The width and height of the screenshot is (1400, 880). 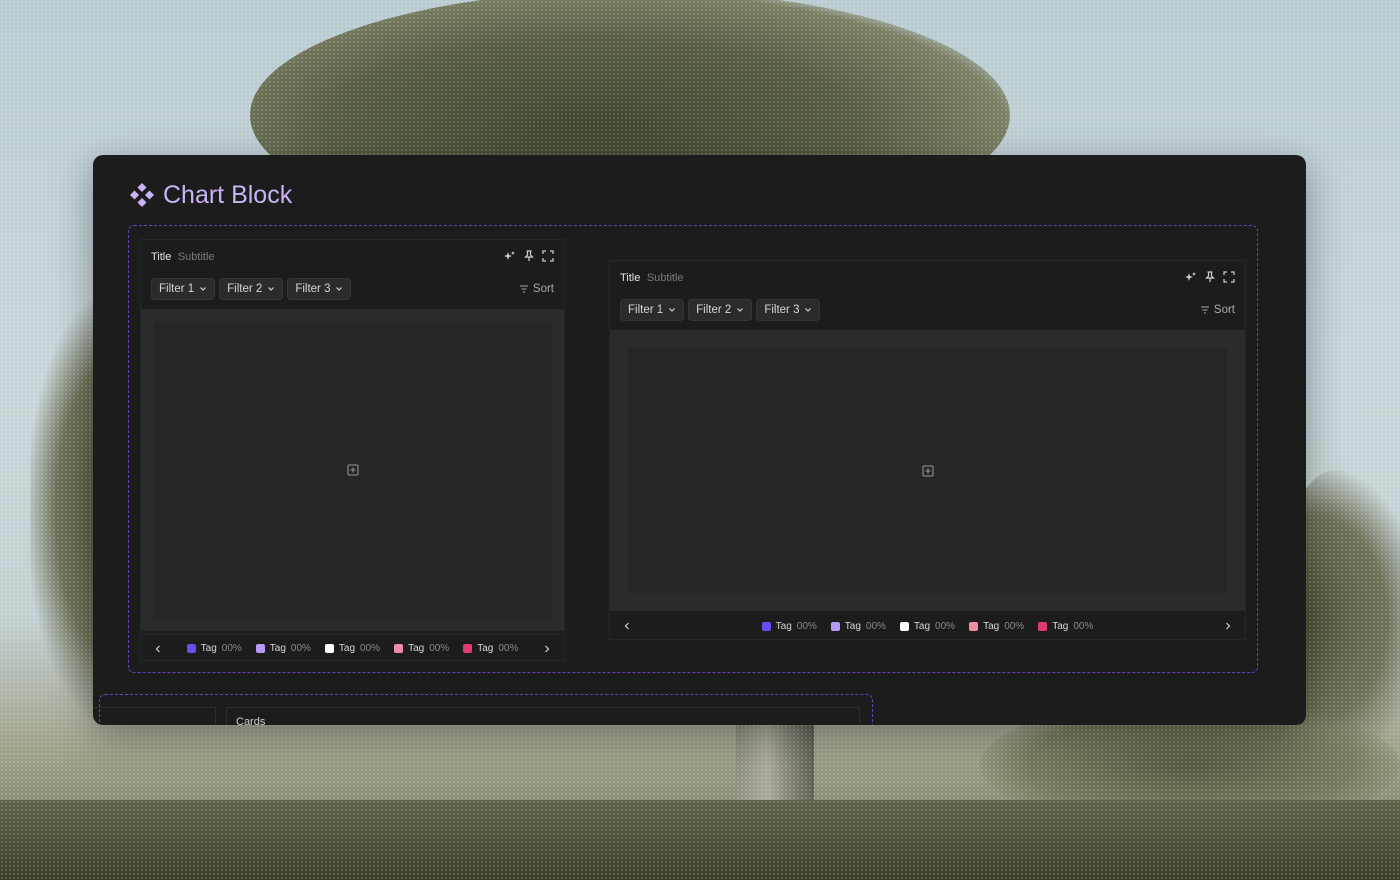 I want to click on panel-title: Title, so click(x=630, y=278).